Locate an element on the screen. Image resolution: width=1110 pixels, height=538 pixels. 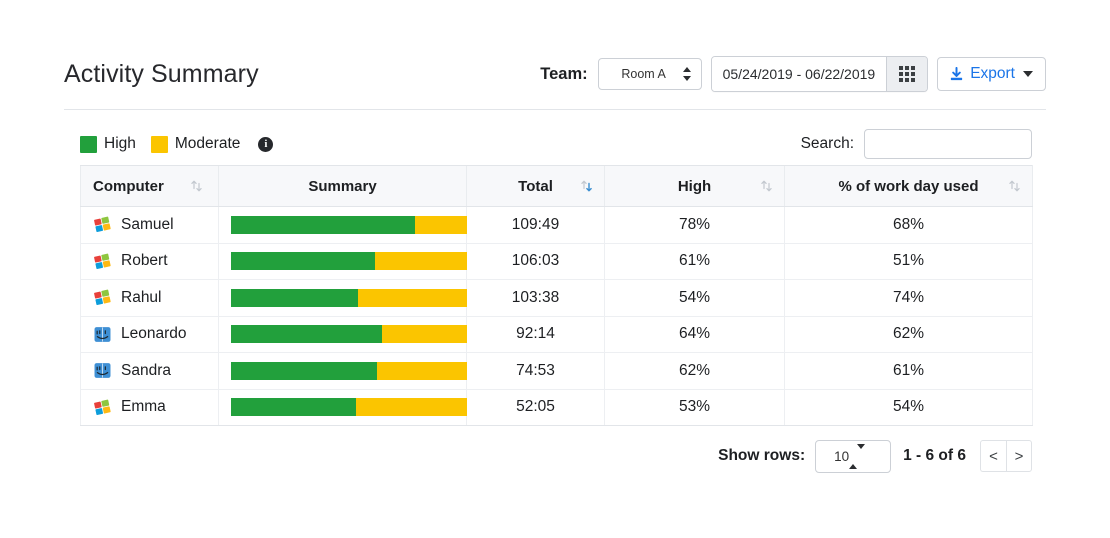
info-icon: i is located at coordinates (266, 144).